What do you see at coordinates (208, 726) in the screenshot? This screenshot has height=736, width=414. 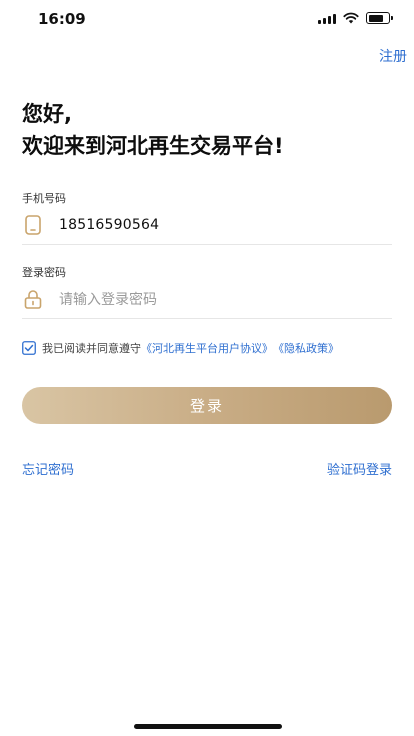 I see `home-indicator` at bounding box center [208, 726].